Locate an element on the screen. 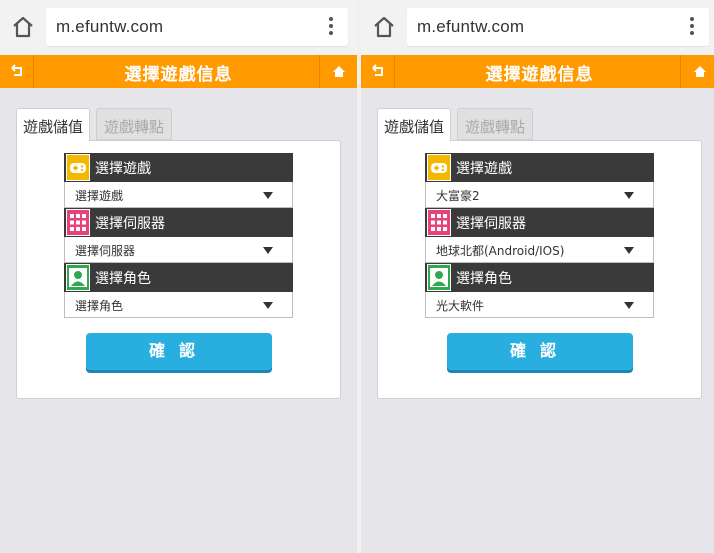  role-dropdown: 光大軟件 is located at coordinates (539, 305).